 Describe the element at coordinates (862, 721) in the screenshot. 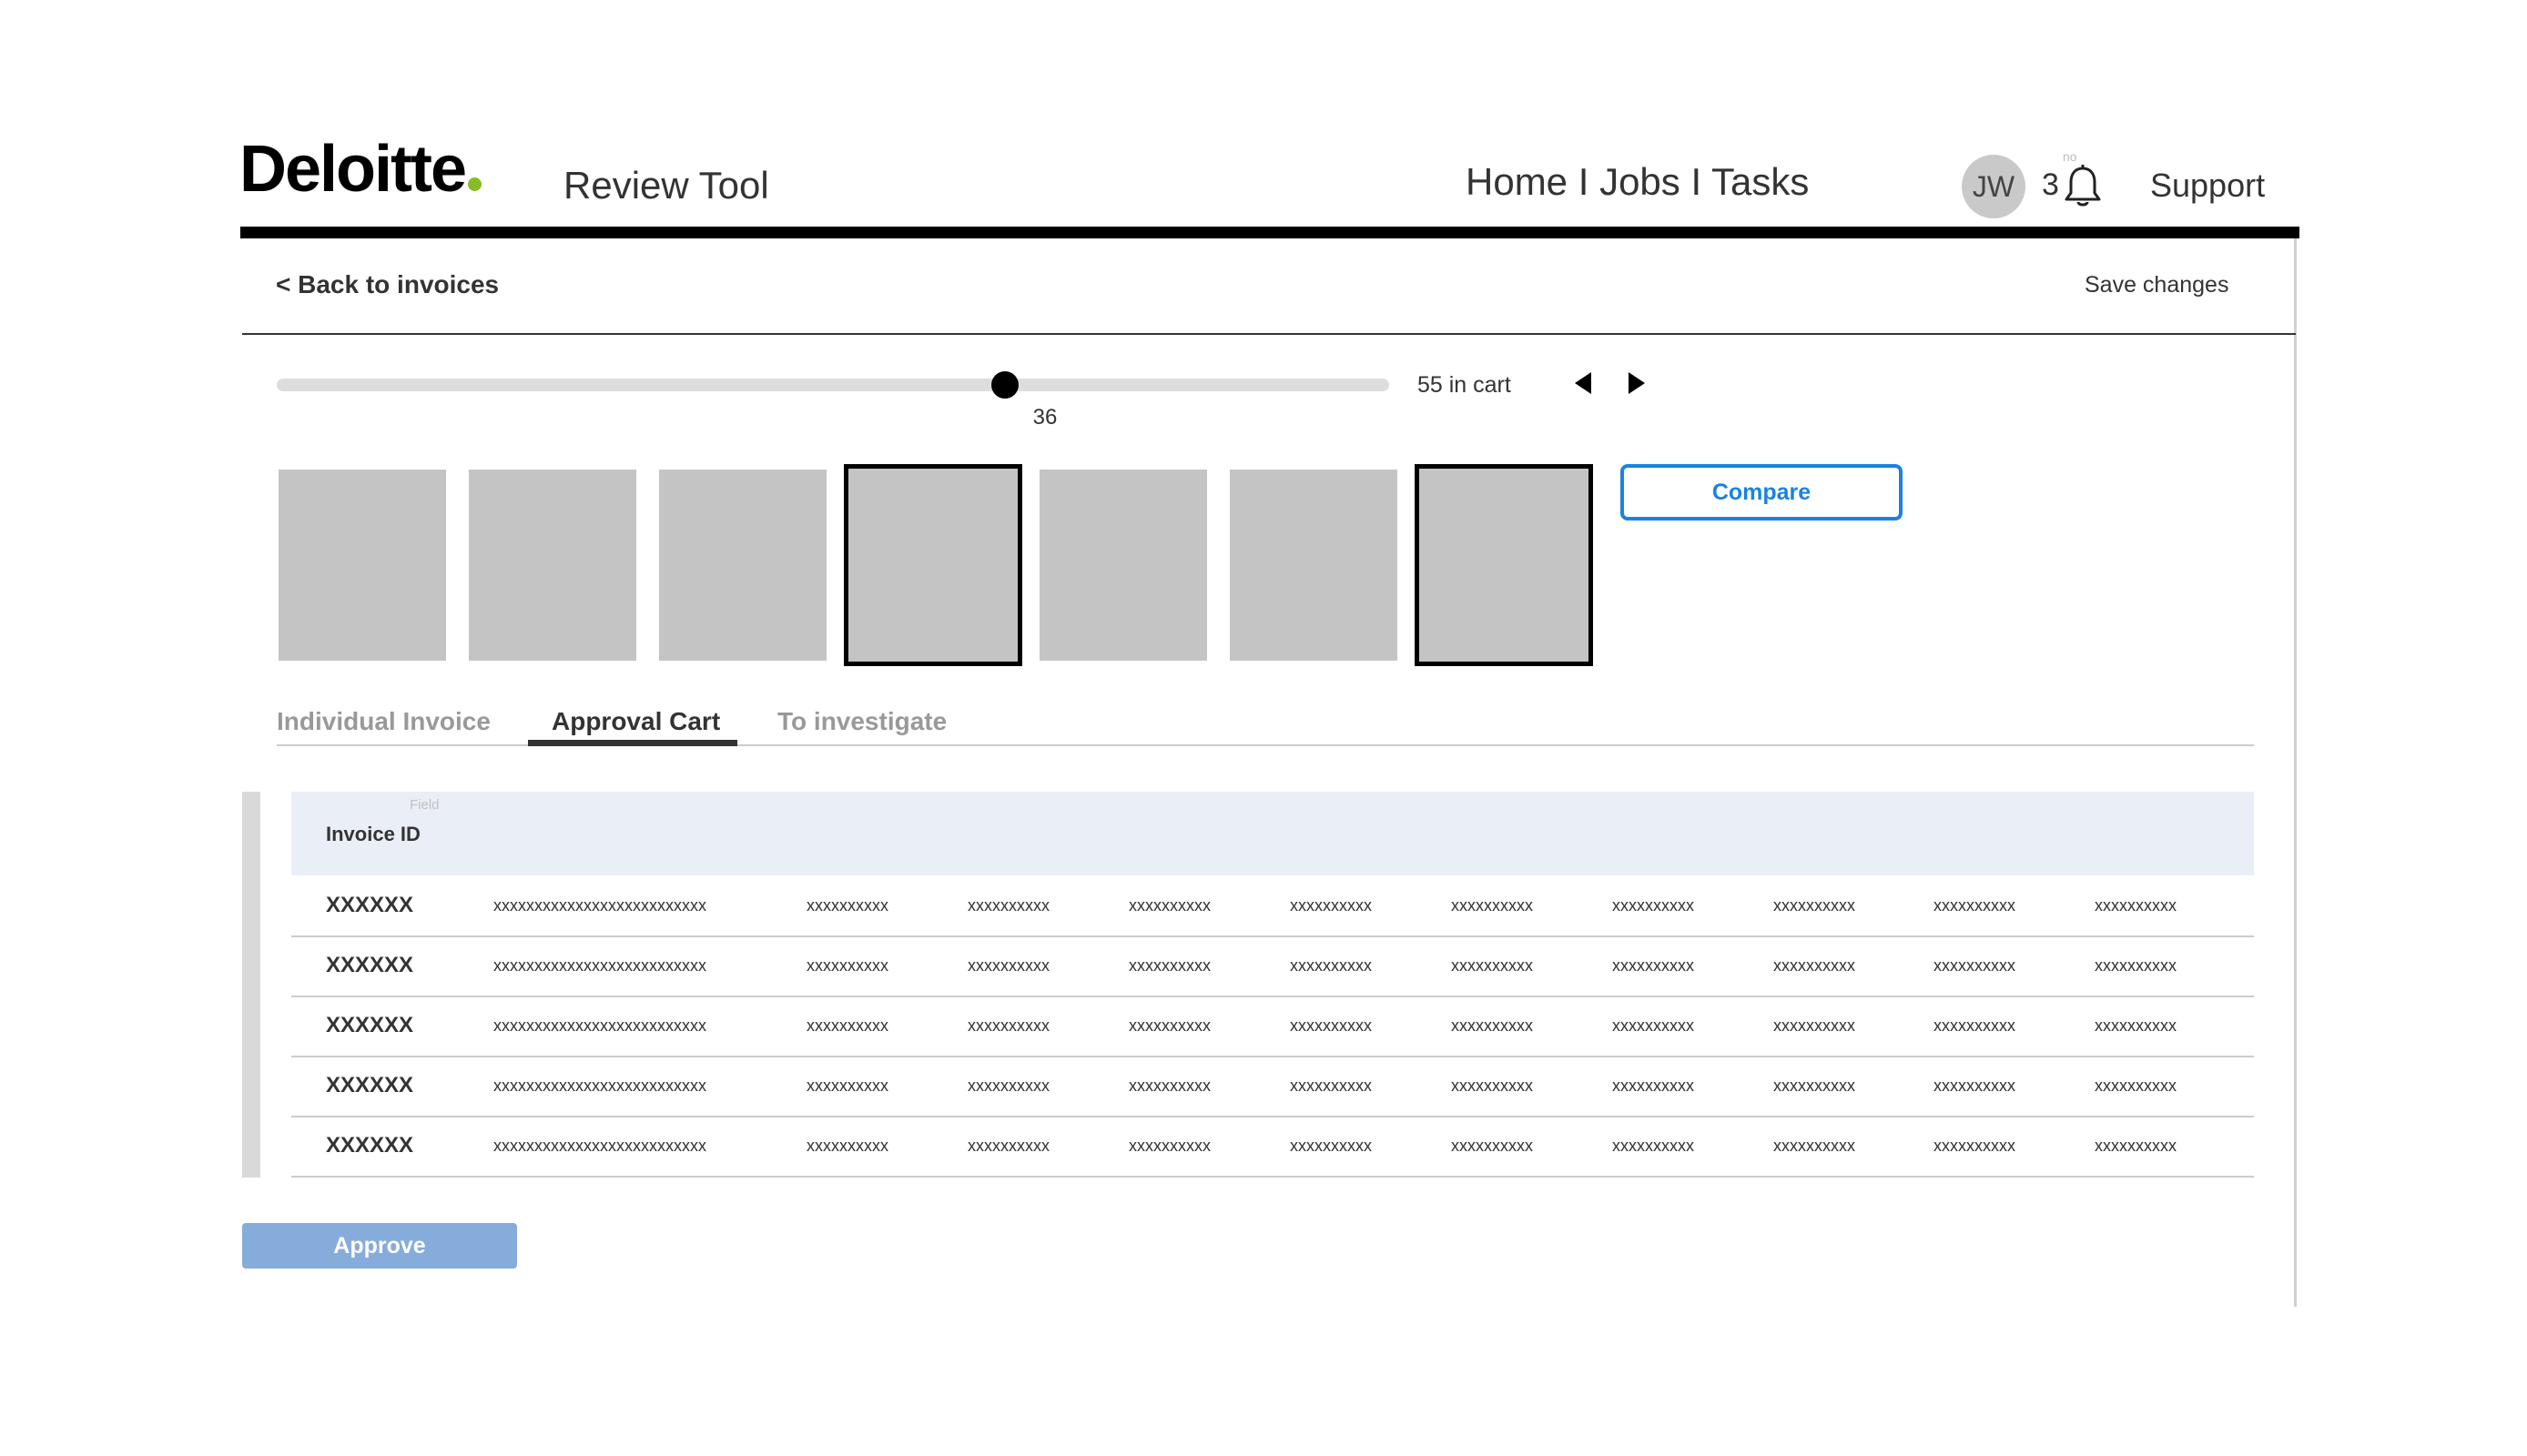

I see `tab-to-investigate: To investigate` at that location.